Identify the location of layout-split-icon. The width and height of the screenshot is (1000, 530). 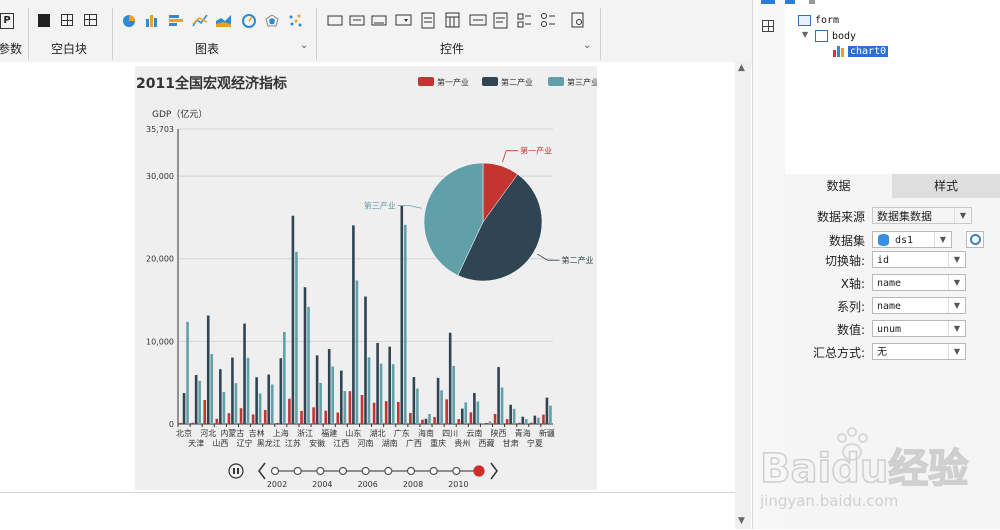
(67, 20).